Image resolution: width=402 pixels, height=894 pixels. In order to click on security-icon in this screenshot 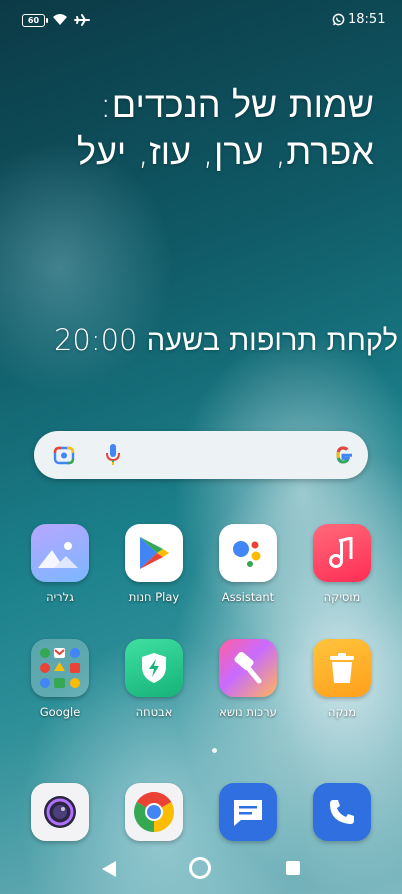, I will do `click(154, 668)`.